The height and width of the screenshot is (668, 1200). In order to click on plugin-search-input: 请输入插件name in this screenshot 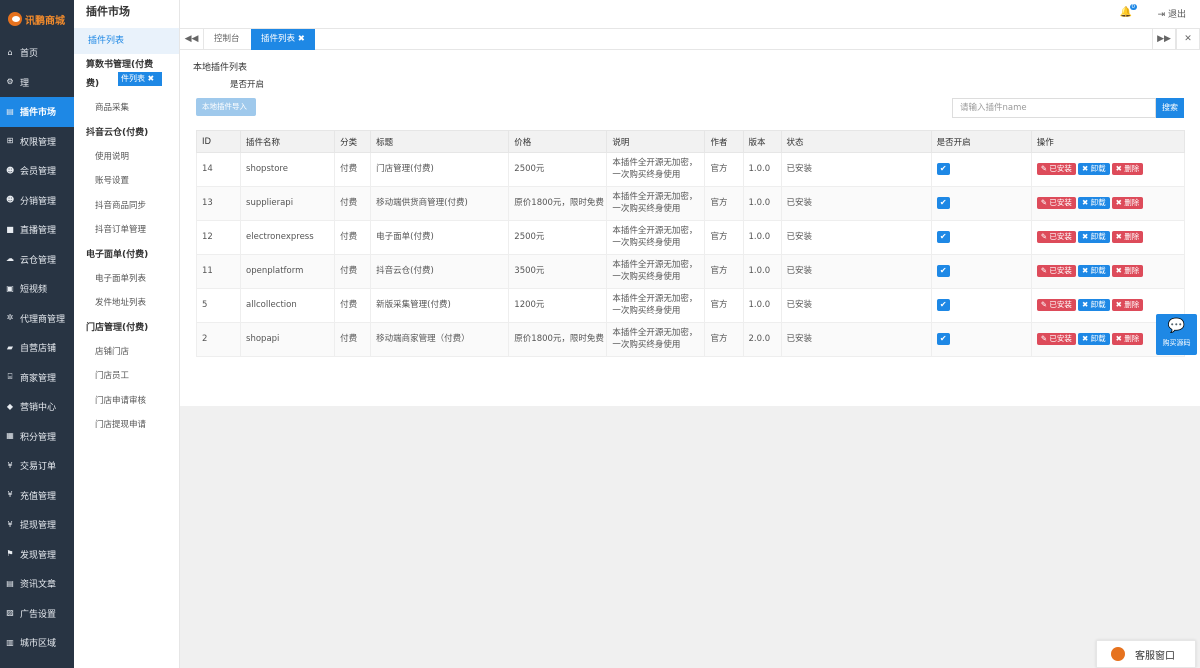, I will do `click(1054, 108)`.